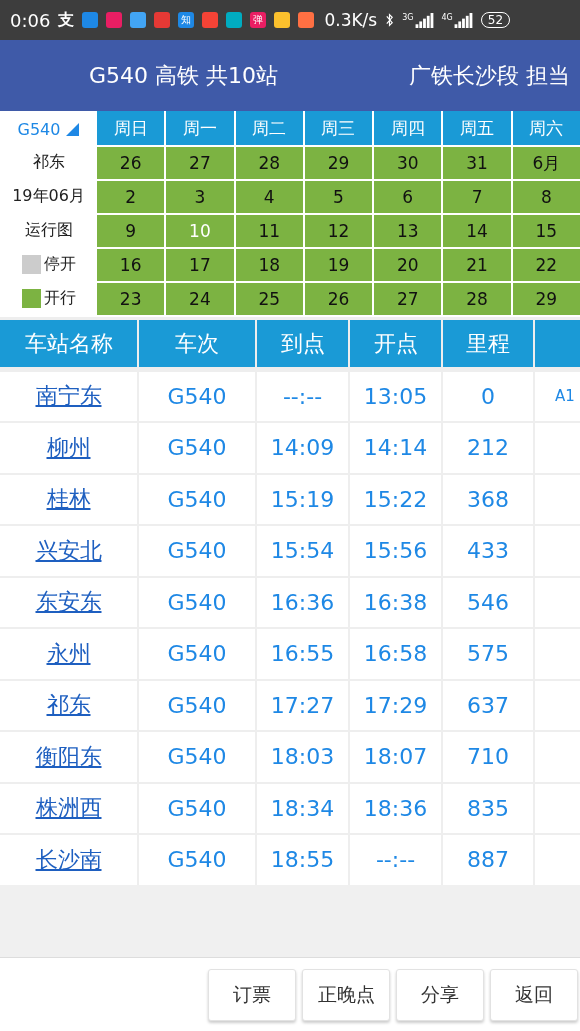 The height and width of the screenshot is (1031, 580). What do you see at coordinates (395, 343) in the screenshot?
I see `column-header: 开点` at bounding box center [395, 343].